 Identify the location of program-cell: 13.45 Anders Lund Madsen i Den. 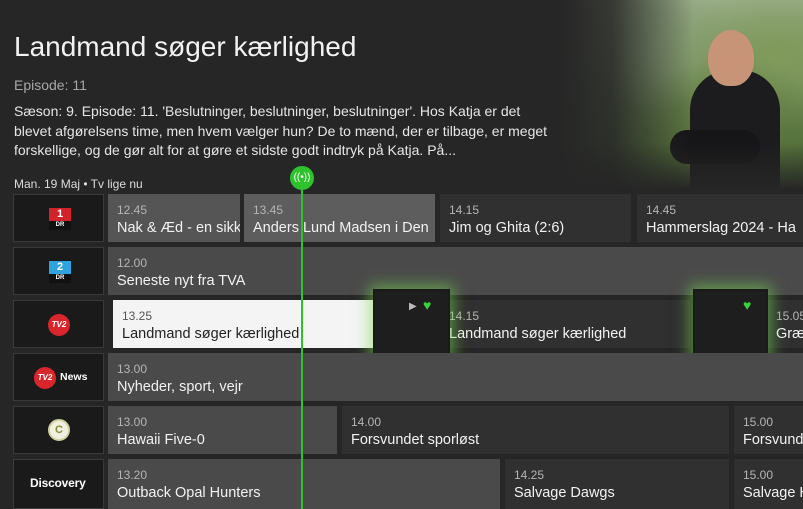
(339, 218).